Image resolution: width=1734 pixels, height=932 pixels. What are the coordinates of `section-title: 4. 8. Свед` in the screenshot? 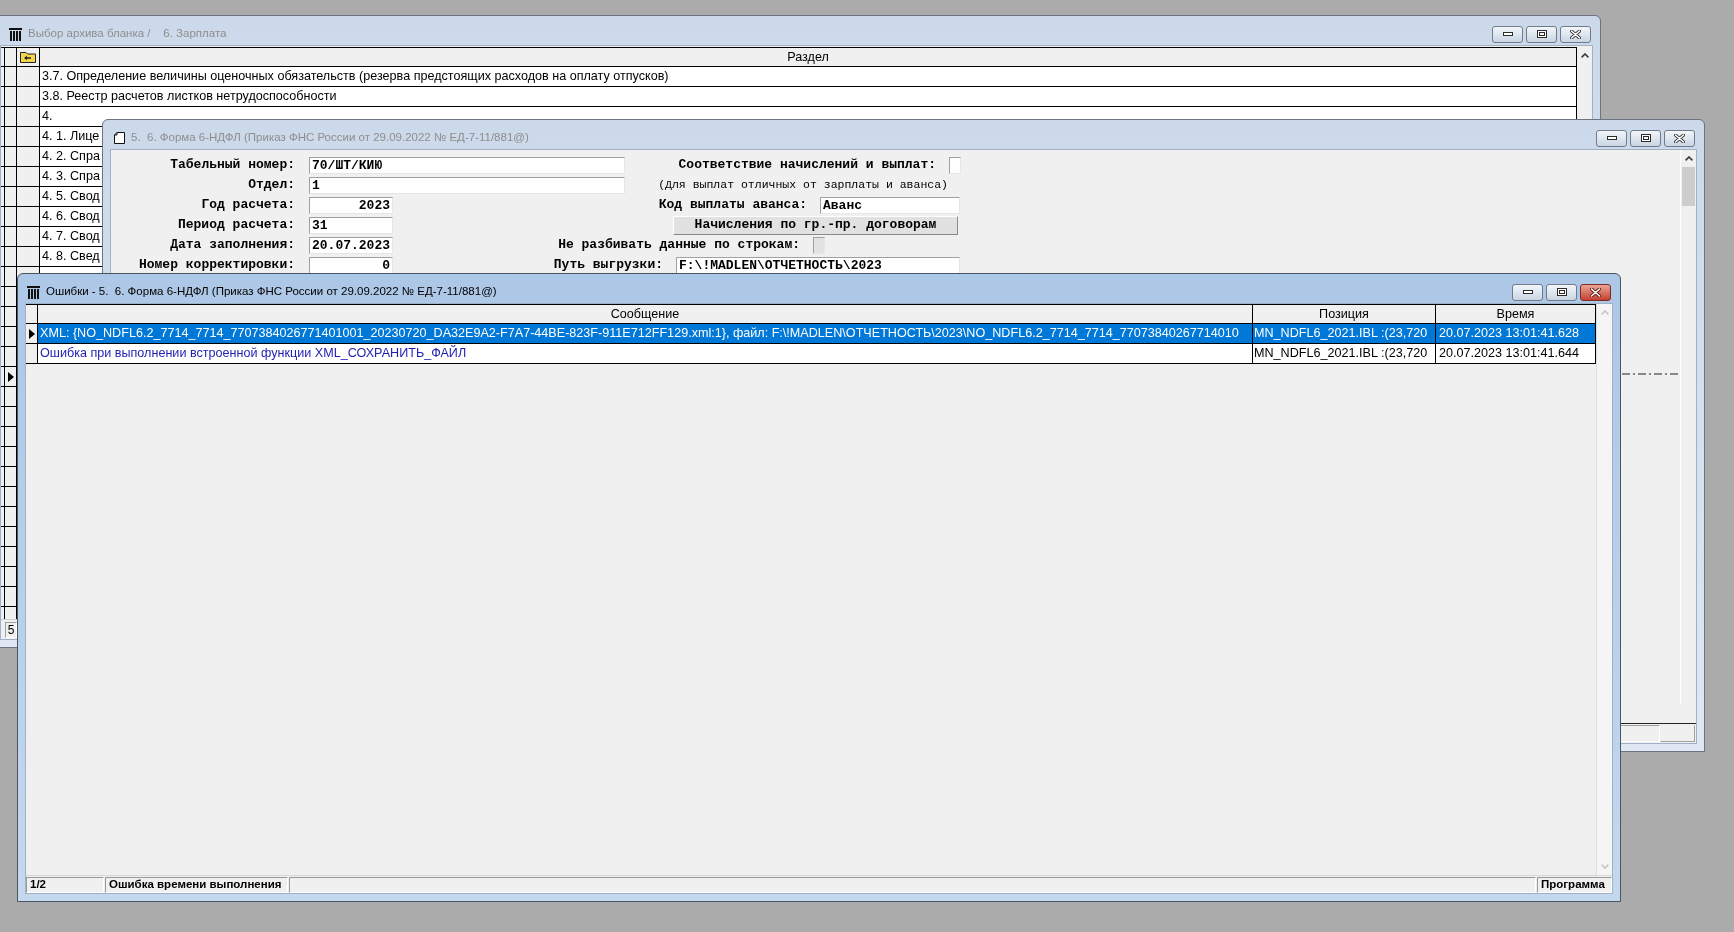 It's located at (71, 256).